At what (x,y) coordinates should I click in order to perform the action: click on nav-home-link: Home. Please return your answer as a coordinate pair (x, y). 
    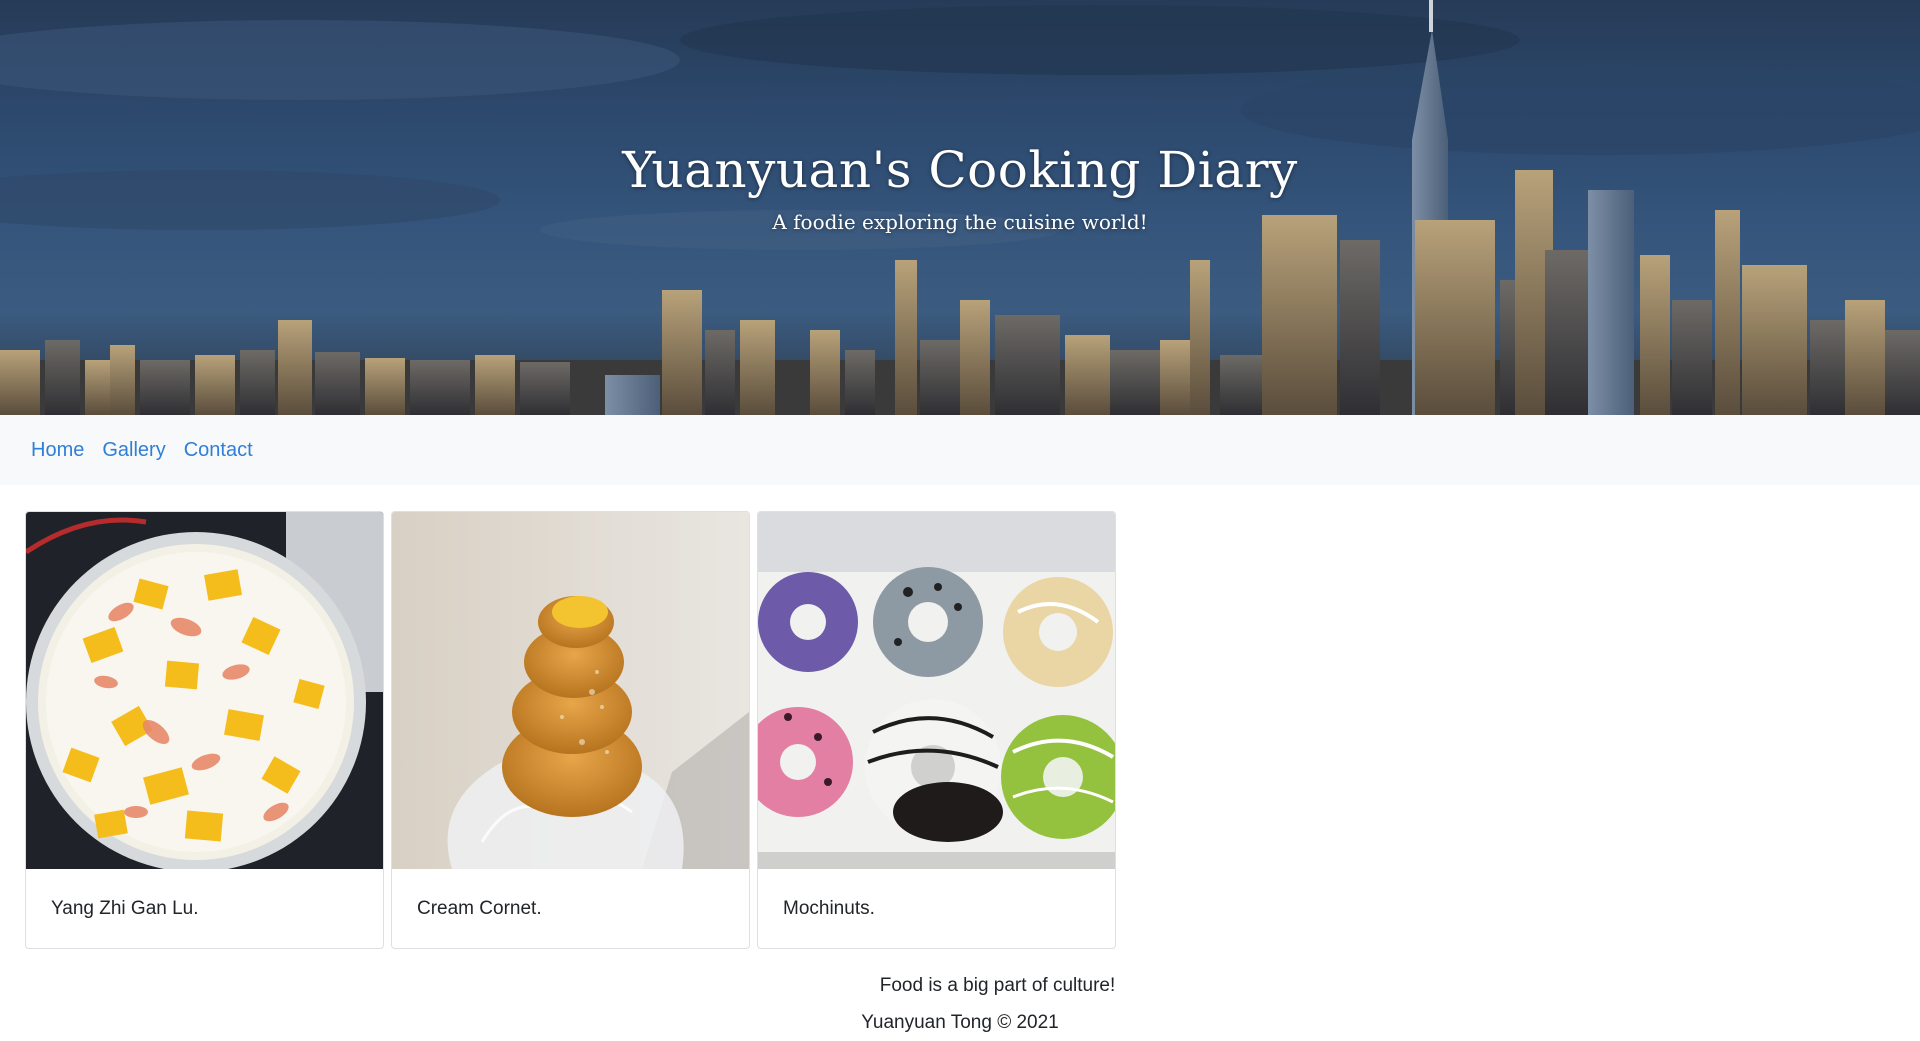
    Looking at the image, I should click on (57, 450).